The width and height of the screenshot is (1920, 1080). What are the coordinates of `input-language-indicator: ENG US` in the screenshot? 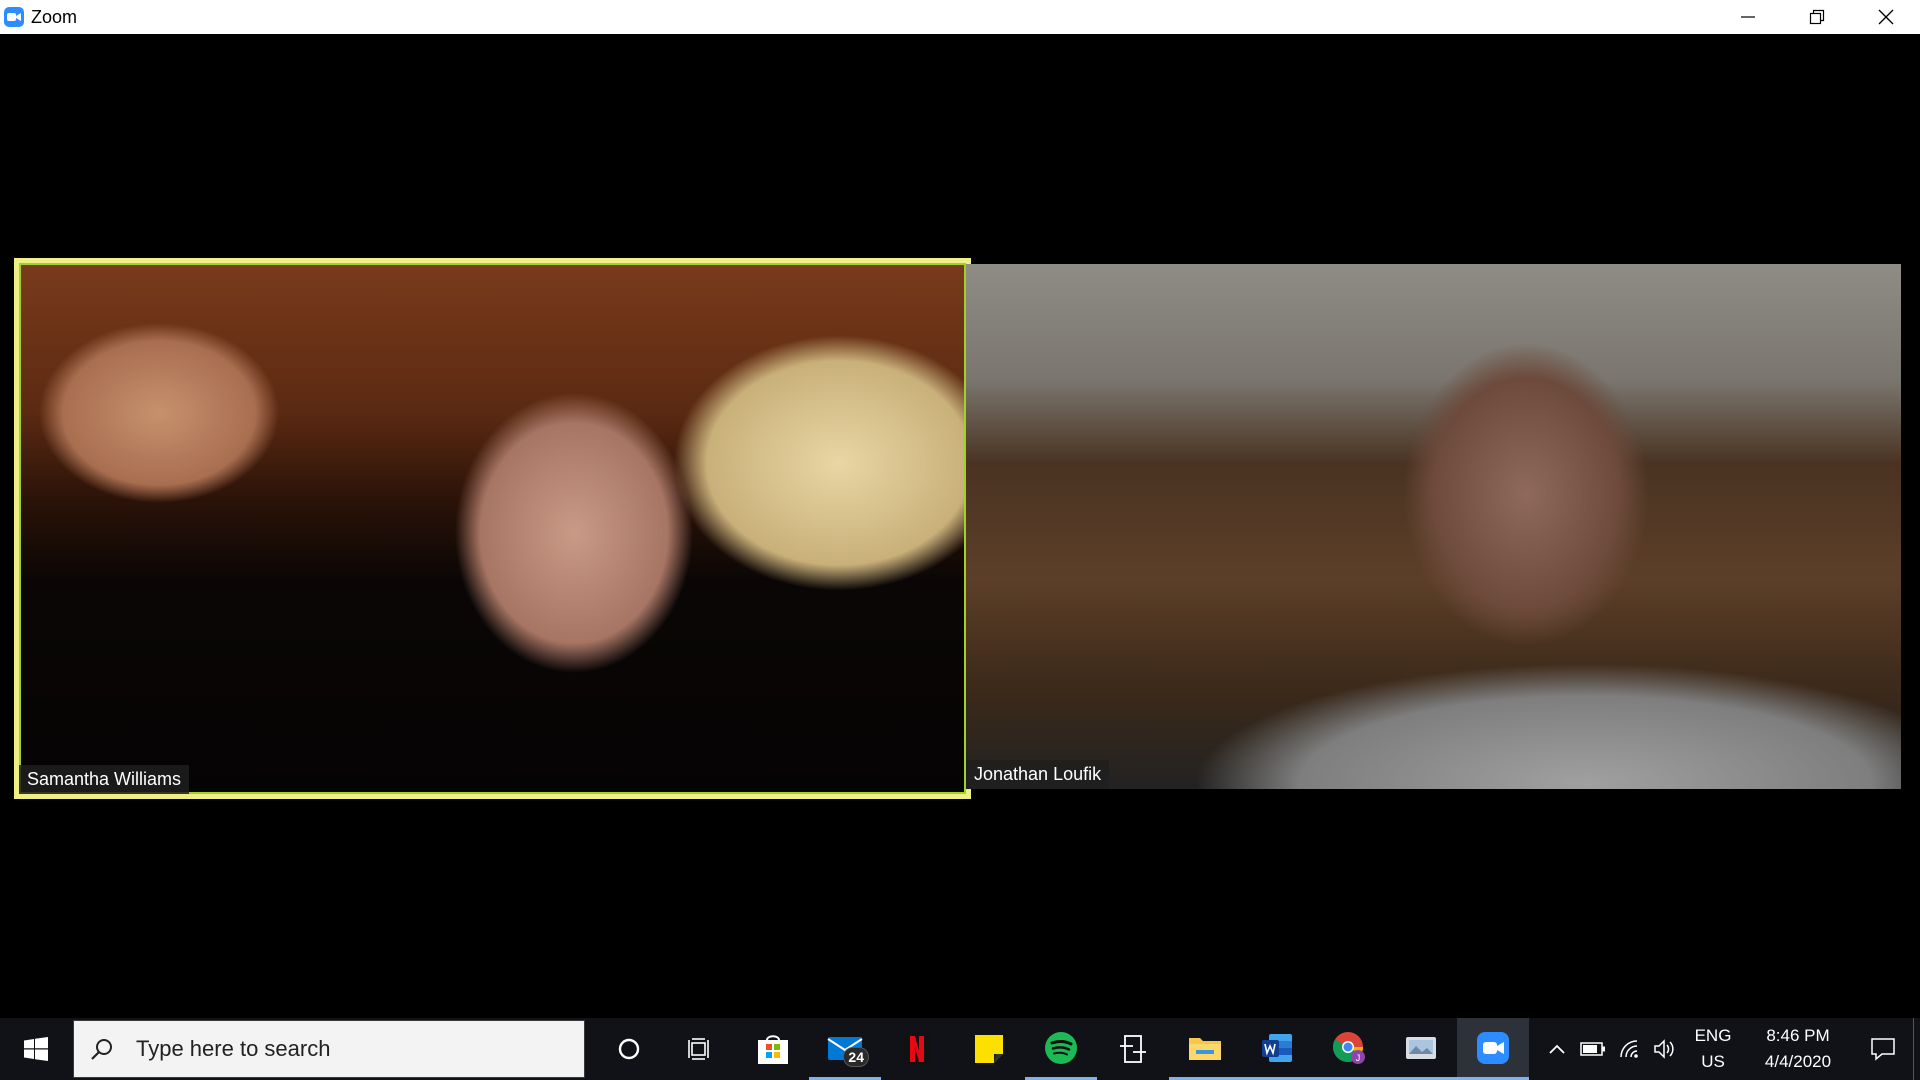 It's located at (1713, 1049).